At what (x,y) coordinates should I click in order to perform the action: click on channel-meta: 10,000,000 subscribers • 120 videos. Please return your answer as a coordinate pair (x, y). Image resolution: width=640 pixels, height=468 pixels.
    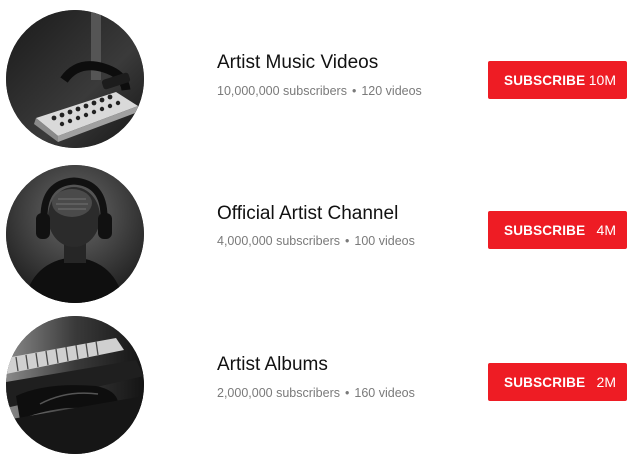
    Looking at the image, I should click on (319, 91).